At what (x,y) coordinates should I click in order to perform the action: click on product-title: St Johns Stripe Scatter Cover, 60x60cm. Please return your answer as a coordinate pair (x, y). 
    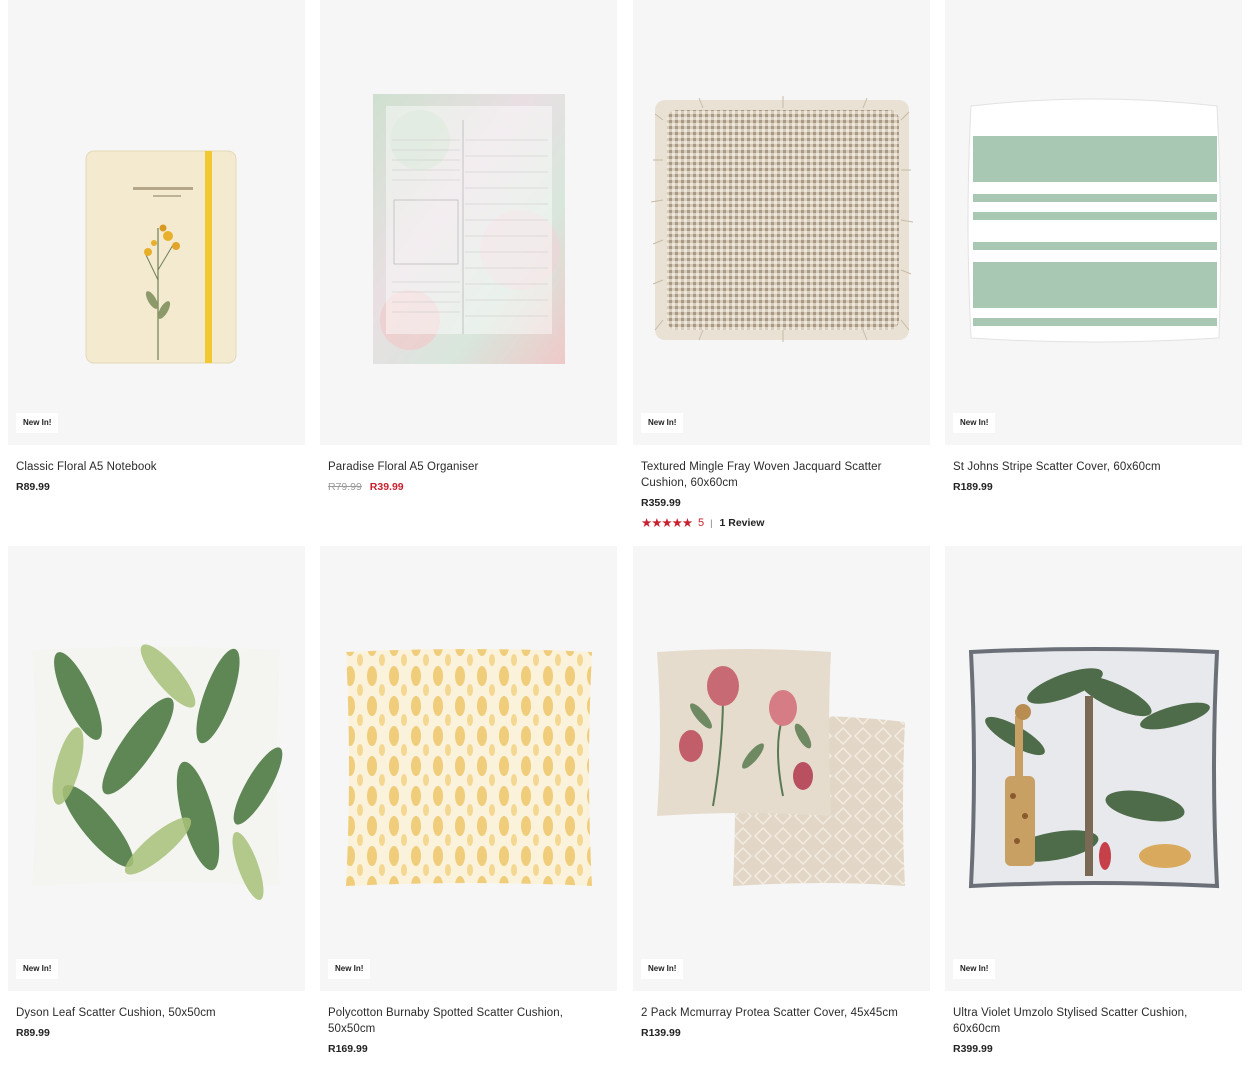
    Looking at the image, I should click on (1093, 467).